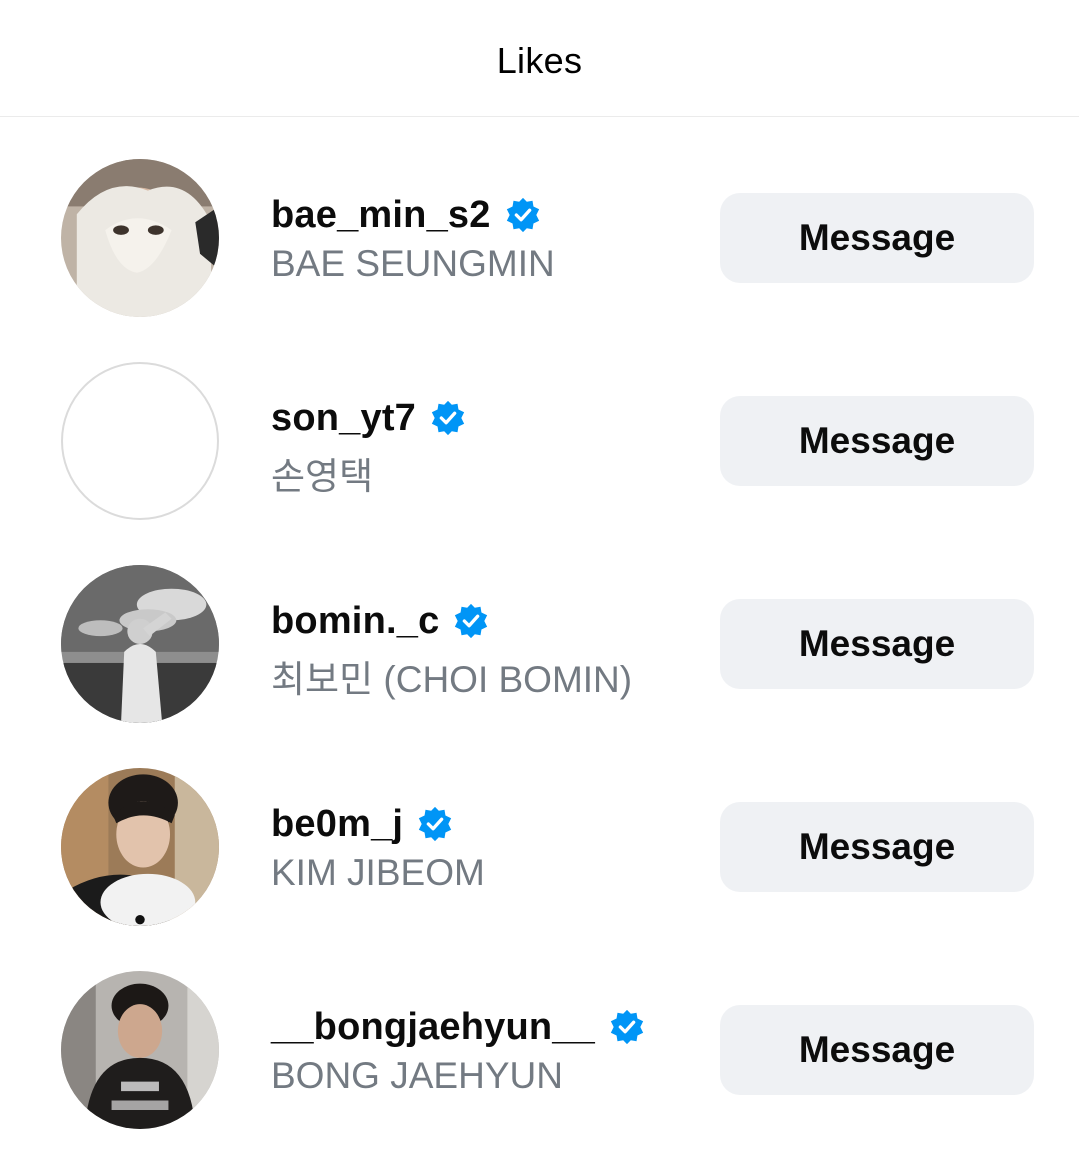  Describe the element at coordinates (378, 872) in the screenshot. I see `full-name: KIM JIBEOM` at that location.